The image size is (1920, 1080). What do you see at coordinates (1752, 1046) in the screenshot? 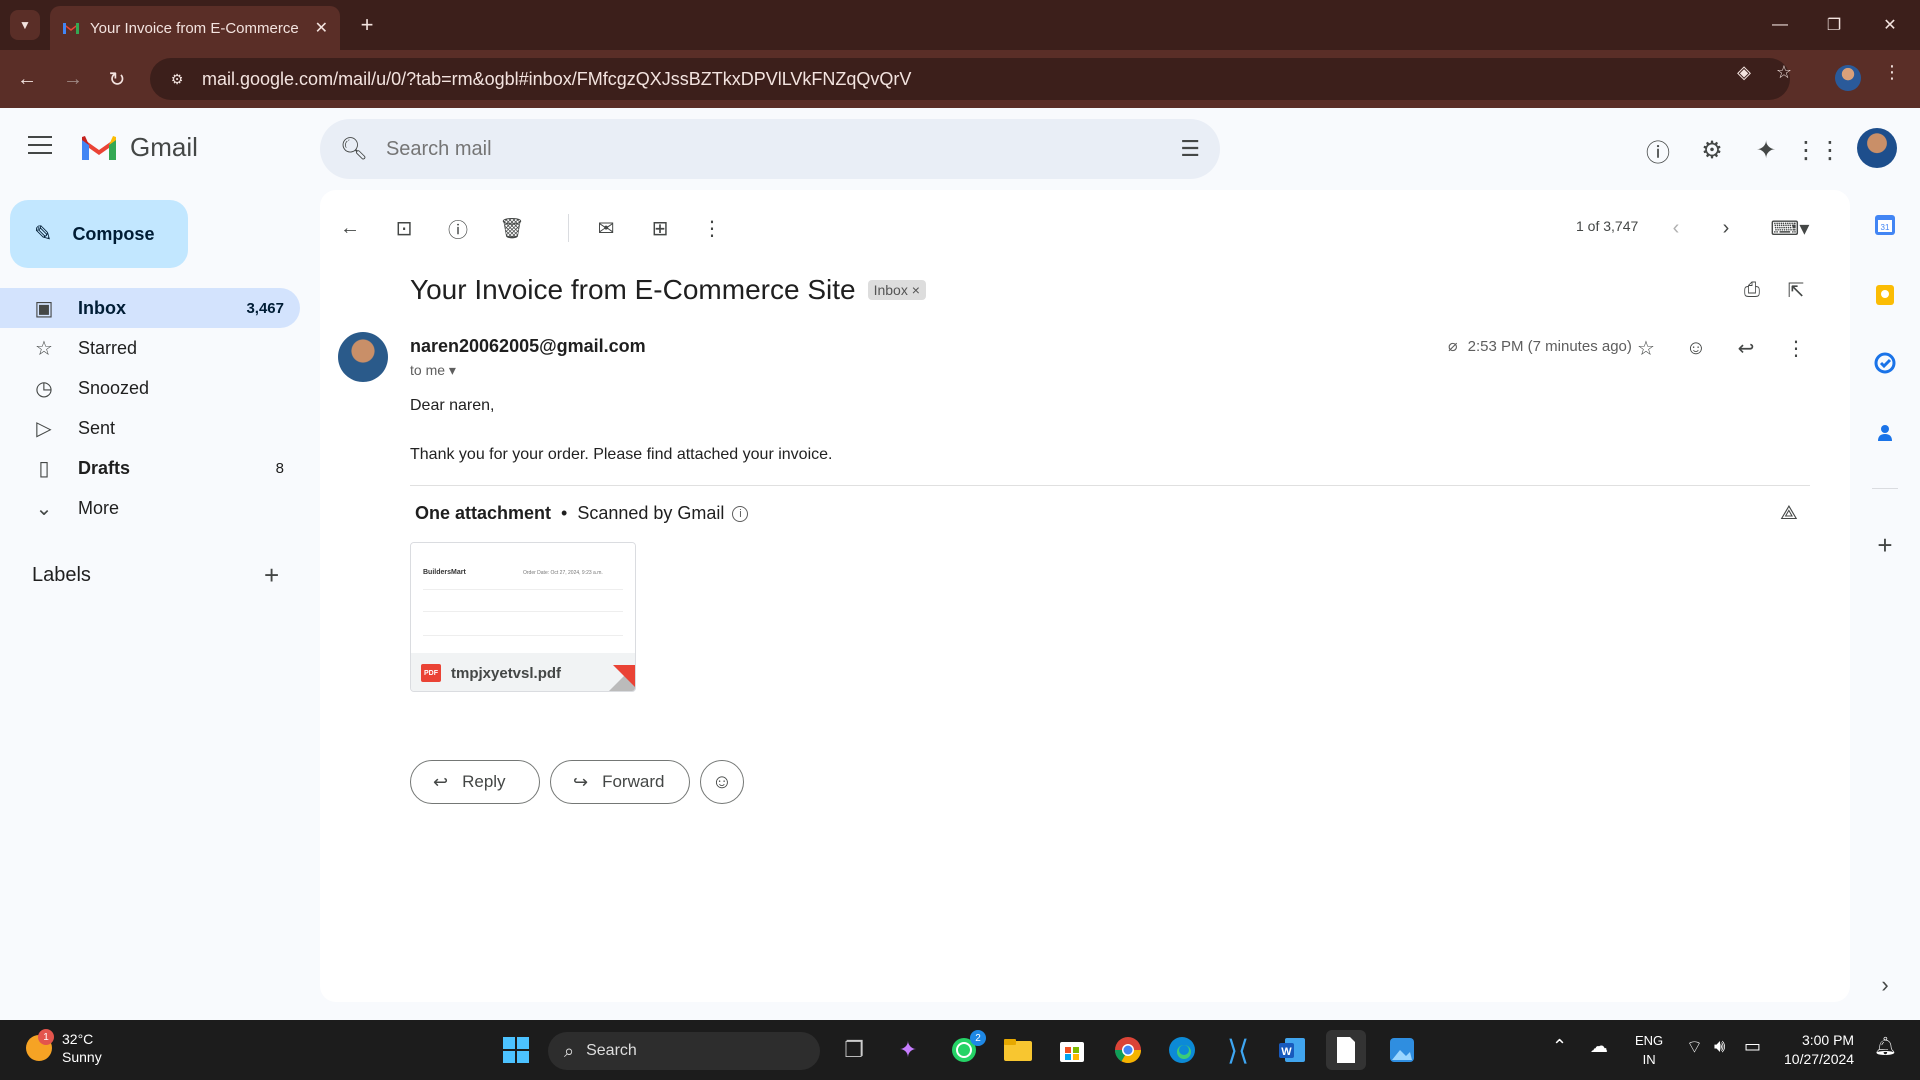
I see `battery-icon: ▭` at bounding box center [1752, 1046].